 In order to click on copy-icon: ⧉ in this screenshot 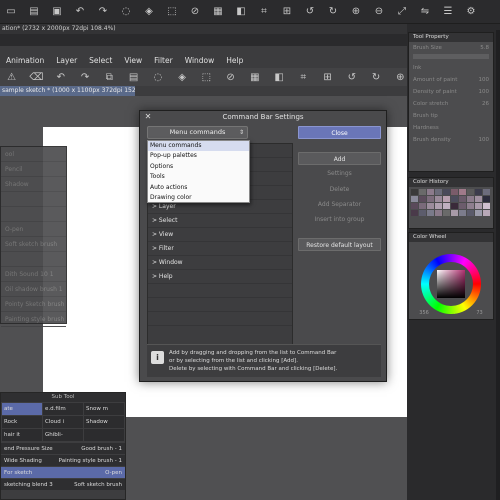, I will do `click(109, 77)`.